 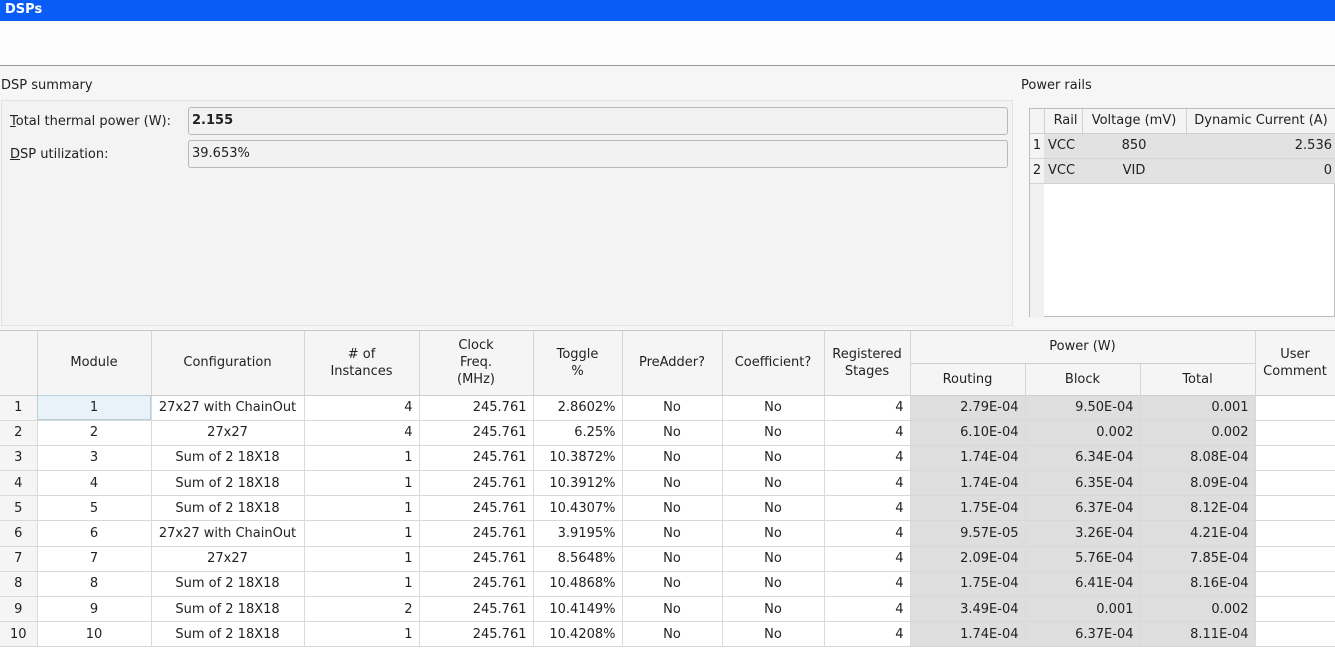 What do you see at coordinates (94, 508) in the screenshot?
I see `module-cell: 5` at bounding box center [94, 508].